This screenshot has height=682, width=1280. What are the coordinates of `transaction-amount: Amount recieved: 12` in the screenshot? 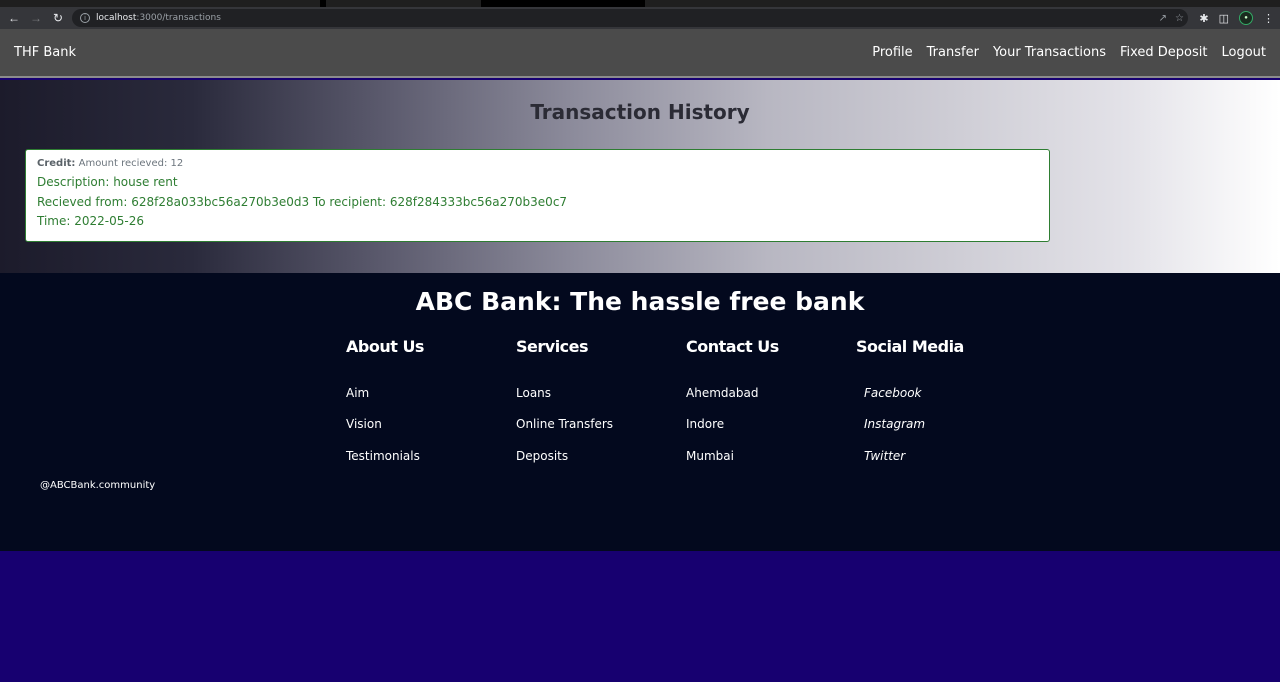 It's located at (131, 163).